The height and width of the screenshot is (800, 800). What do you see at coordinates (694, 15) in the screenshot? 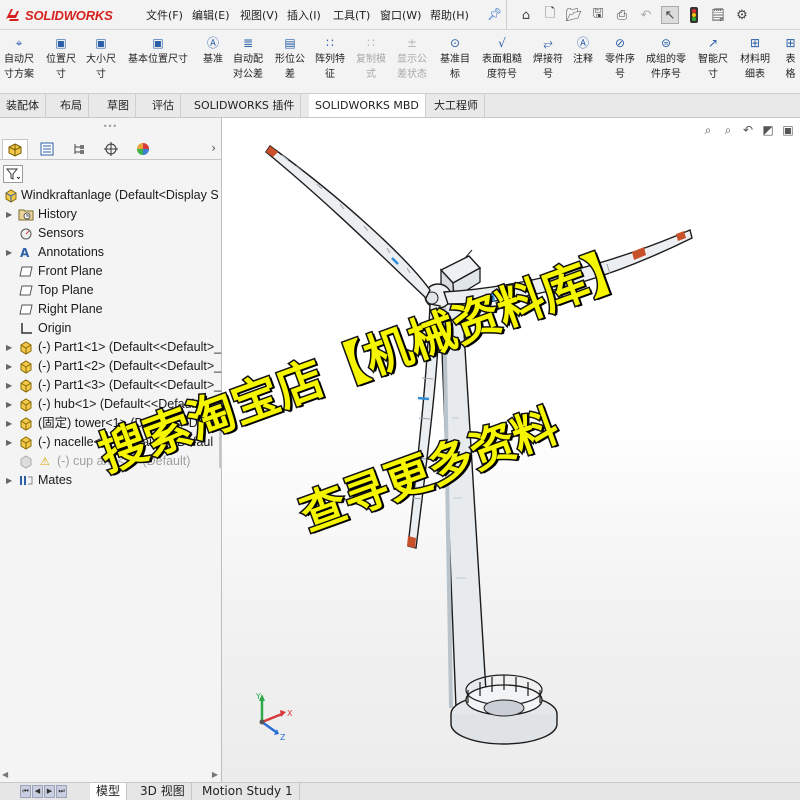
I see `rebuild-traffic-light-icon` at bounding box center [694, 15].